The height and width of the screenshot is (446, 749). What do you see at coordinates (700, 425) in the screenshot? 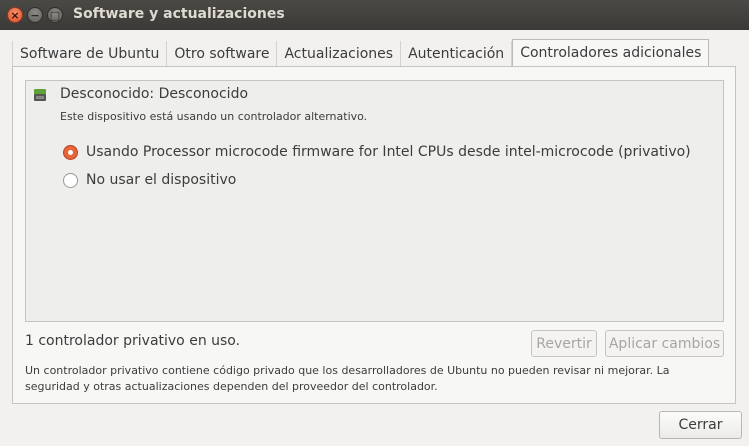
I see `close-button: Cerrar` at bounding box center [700, 425].